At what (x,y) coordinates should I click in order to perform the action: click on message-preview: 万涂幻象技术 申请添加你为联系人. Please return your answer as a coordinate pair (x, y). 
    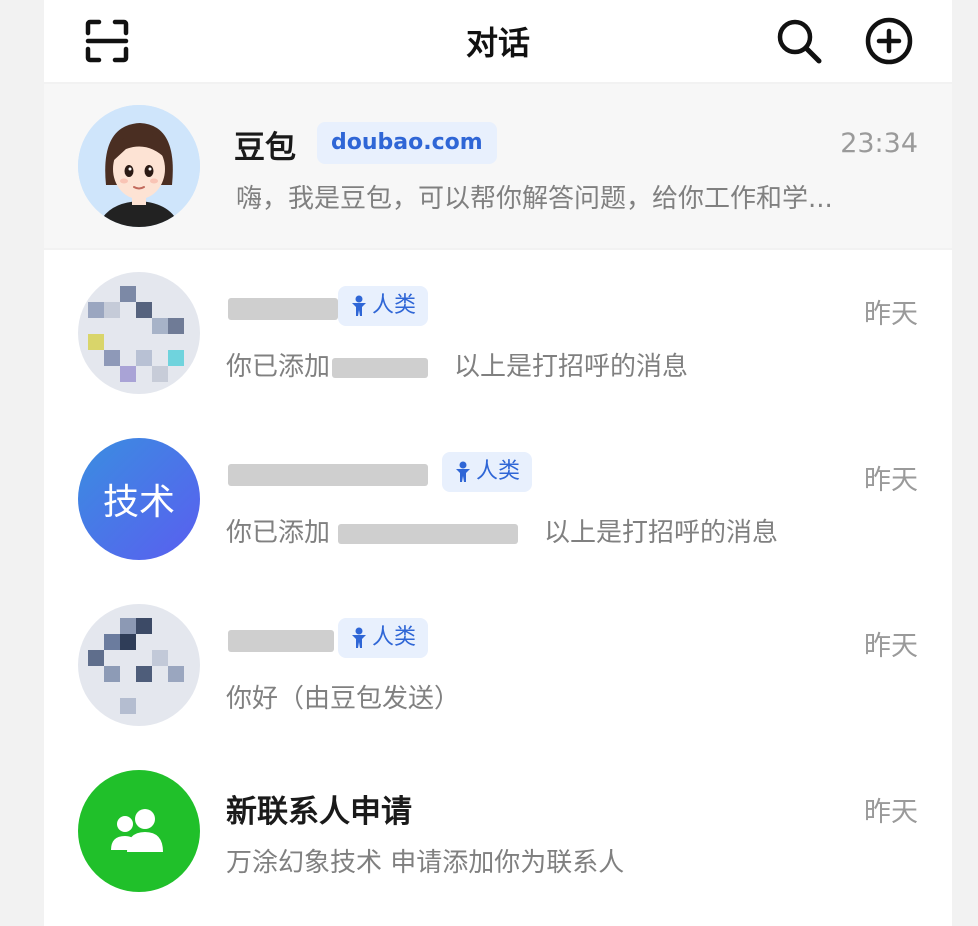
    Looking at the image, I should click on (425, 863).